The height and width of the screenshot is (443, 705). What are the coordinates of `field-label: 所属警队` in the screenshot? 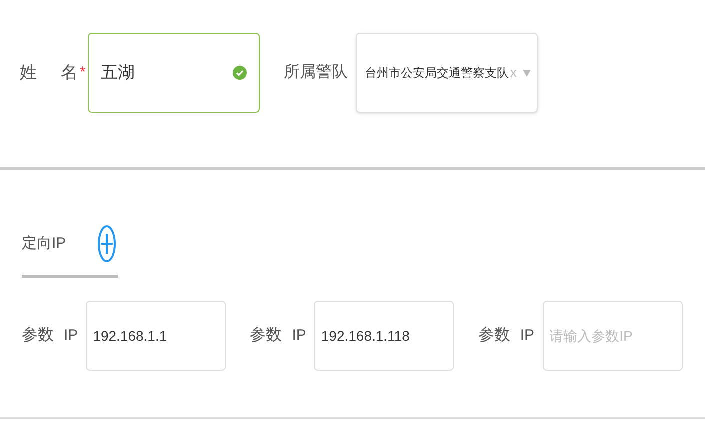 It's located at (316, 73).